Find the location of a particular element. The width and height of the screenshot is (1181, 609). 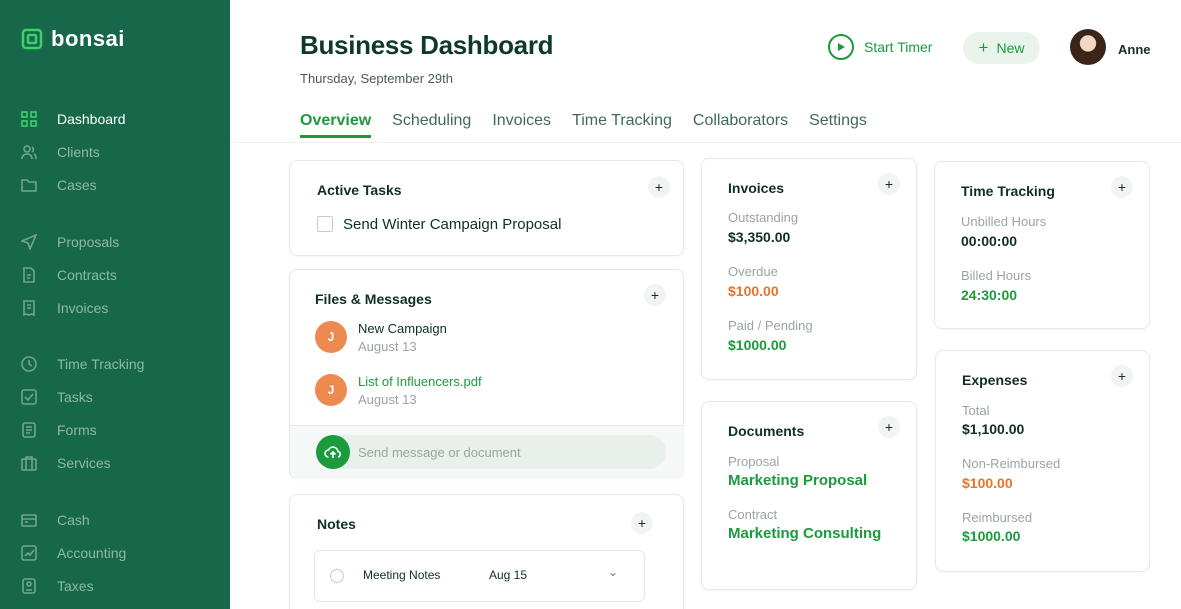

sidebar-item-label: Tasks is located at coordinates (75, 397).